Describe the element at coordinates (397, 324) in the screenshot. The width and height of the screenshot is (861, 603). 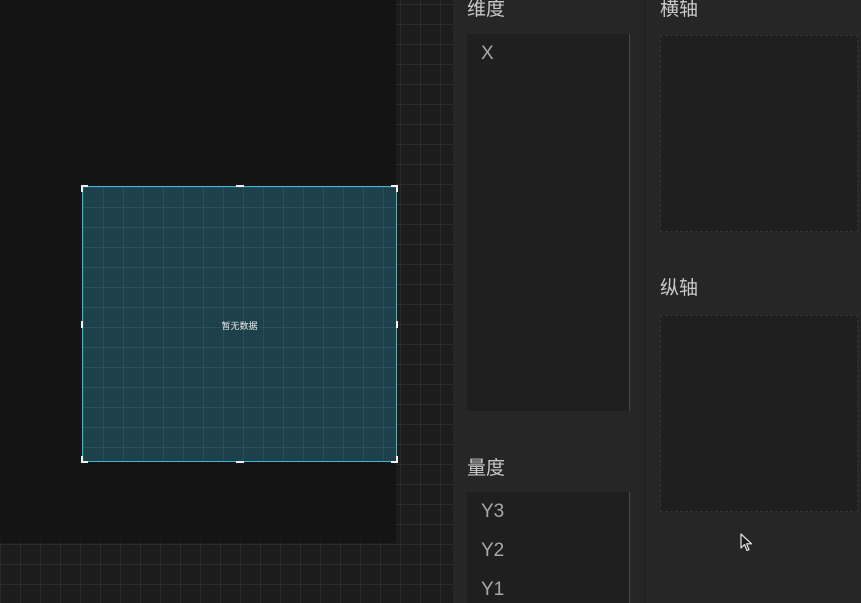
I see `resize-handle-right` at that location.